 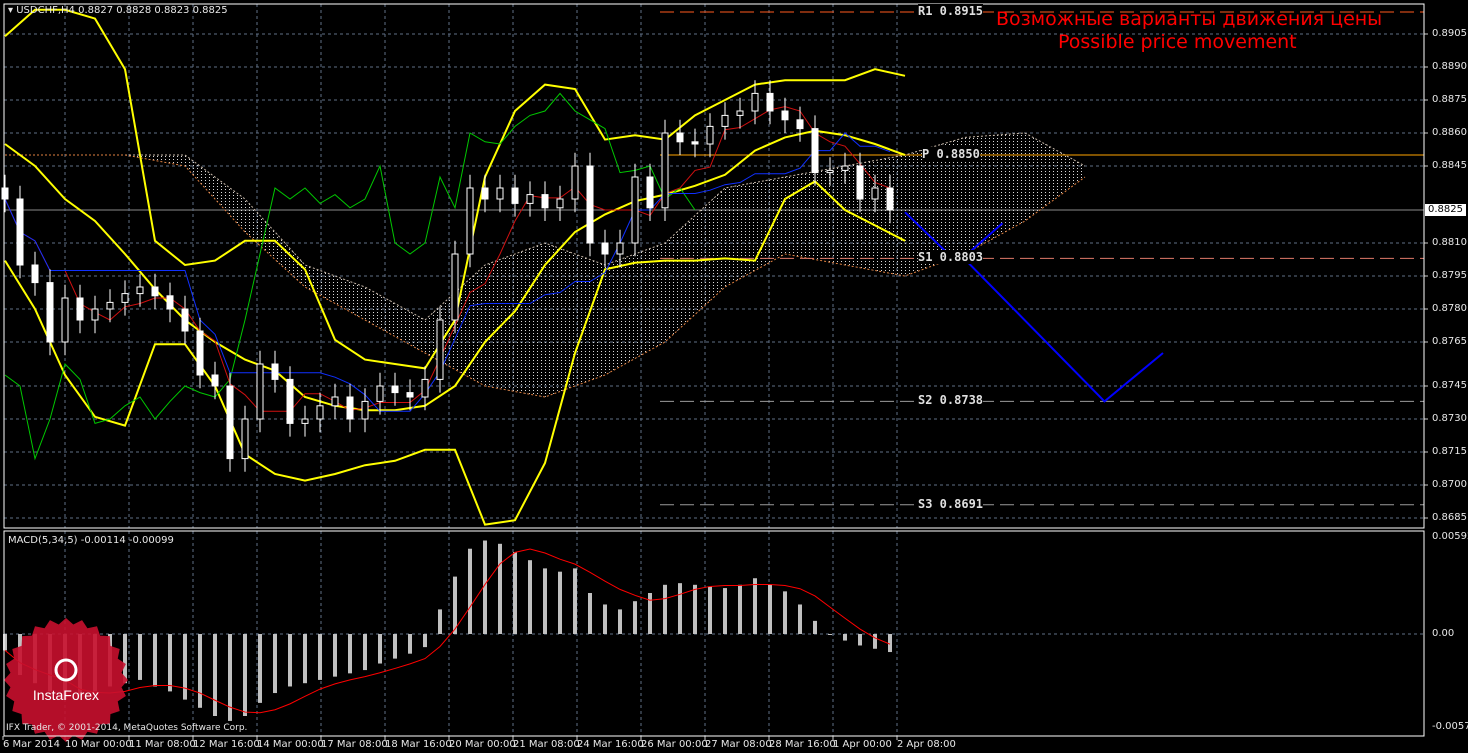 What do you see at coordinates (951, 257) in the screenshot?
I see `pivot-label-s1: S1 0.8803` at bounding box center [951, 257].